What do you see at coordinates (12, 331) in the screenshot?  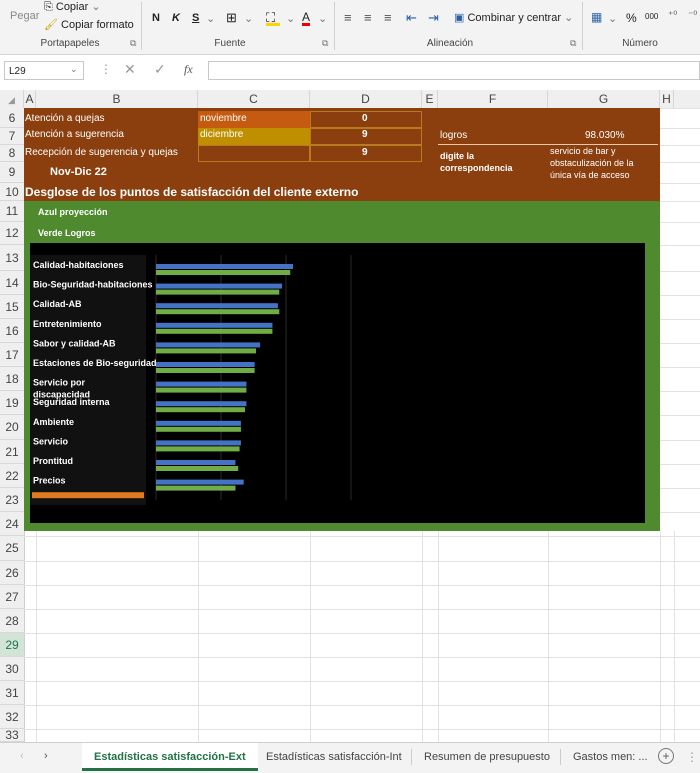 I see `row-header: 16` at bounding box center [12, 331].